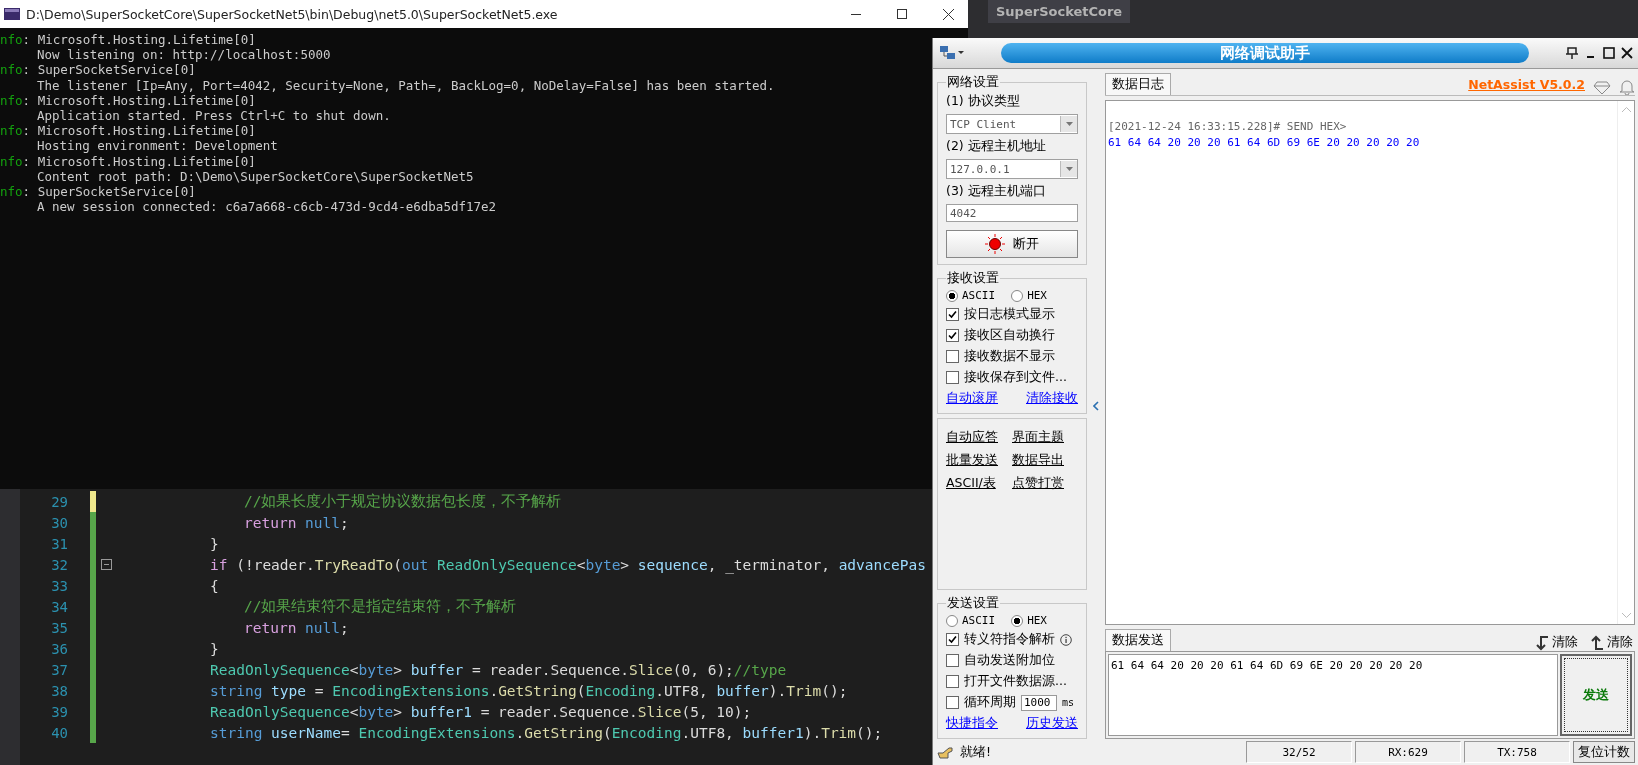 Image resolution: width=1638 pixels, height=765 pixels. What do you see at coordinates (292, 14) in the screenshot?
I see `window-title: D:\Demo\SuperSocketCore\SuperSocketNet5\bin\Debug\net5.0\SuperSocketNet5.exe` at bounding box center [292, 14].